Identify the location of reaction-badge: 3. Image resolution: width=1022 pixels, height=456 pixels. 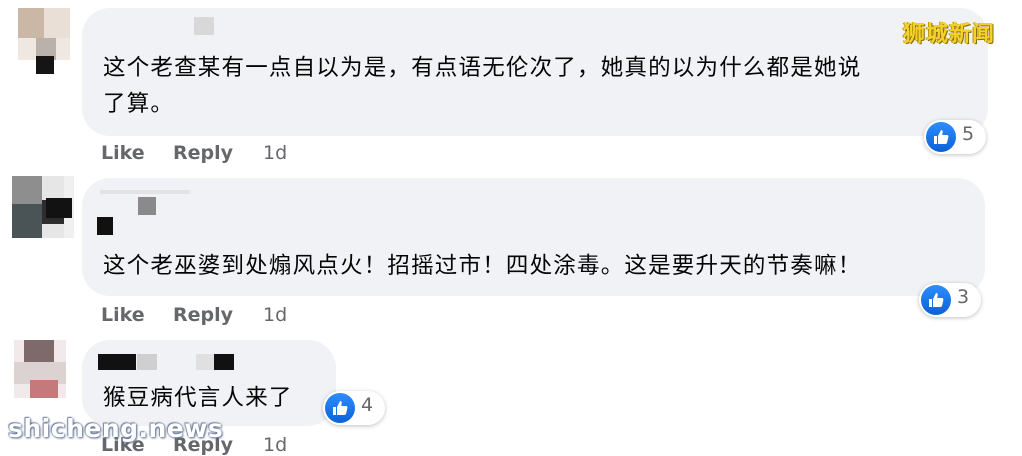
(950, 300).